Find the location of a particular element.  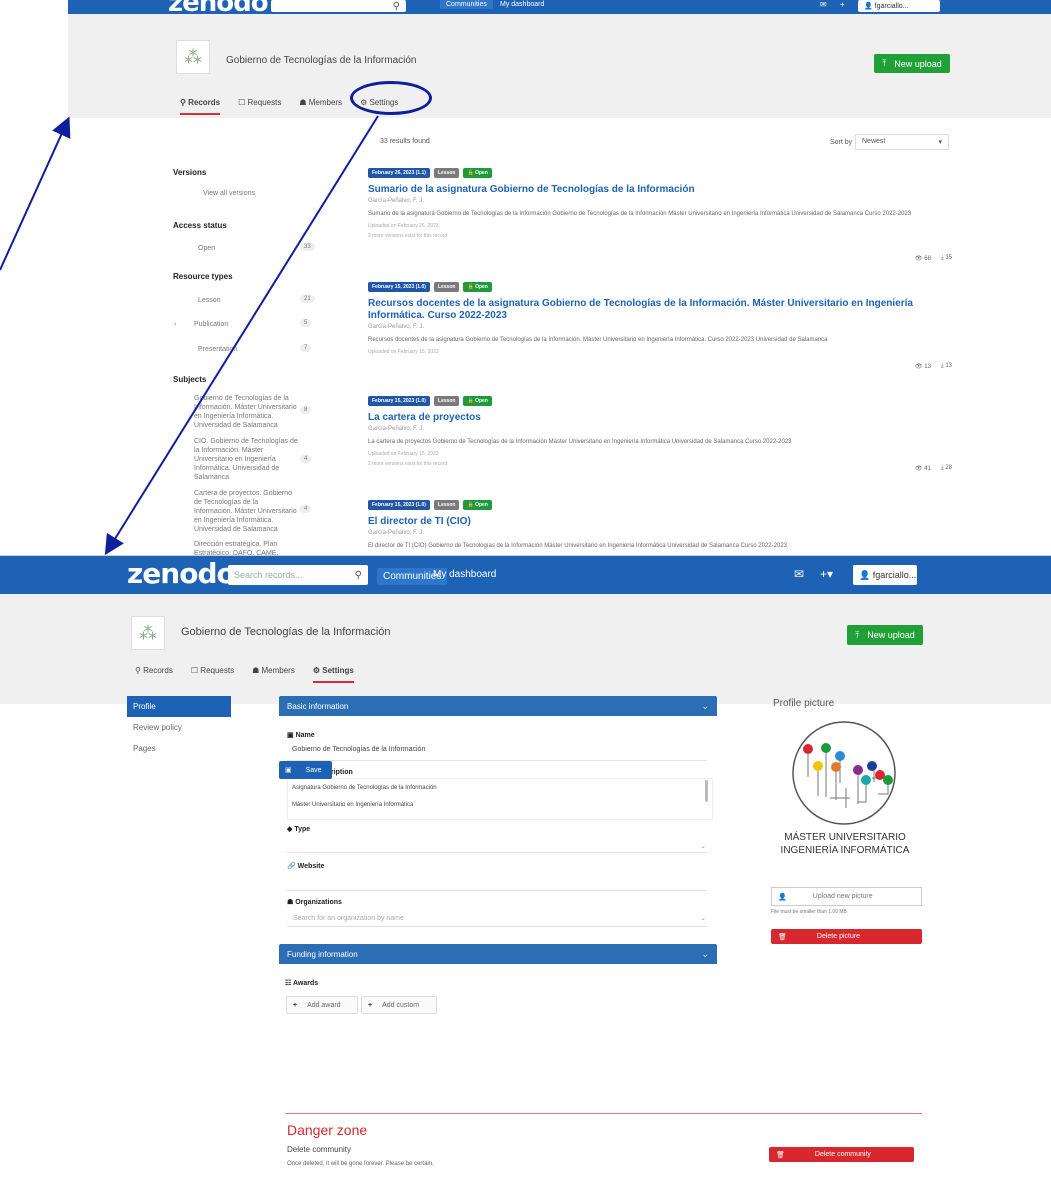

arrow-to-settings-screenshot is located at coordinates (241, 335).